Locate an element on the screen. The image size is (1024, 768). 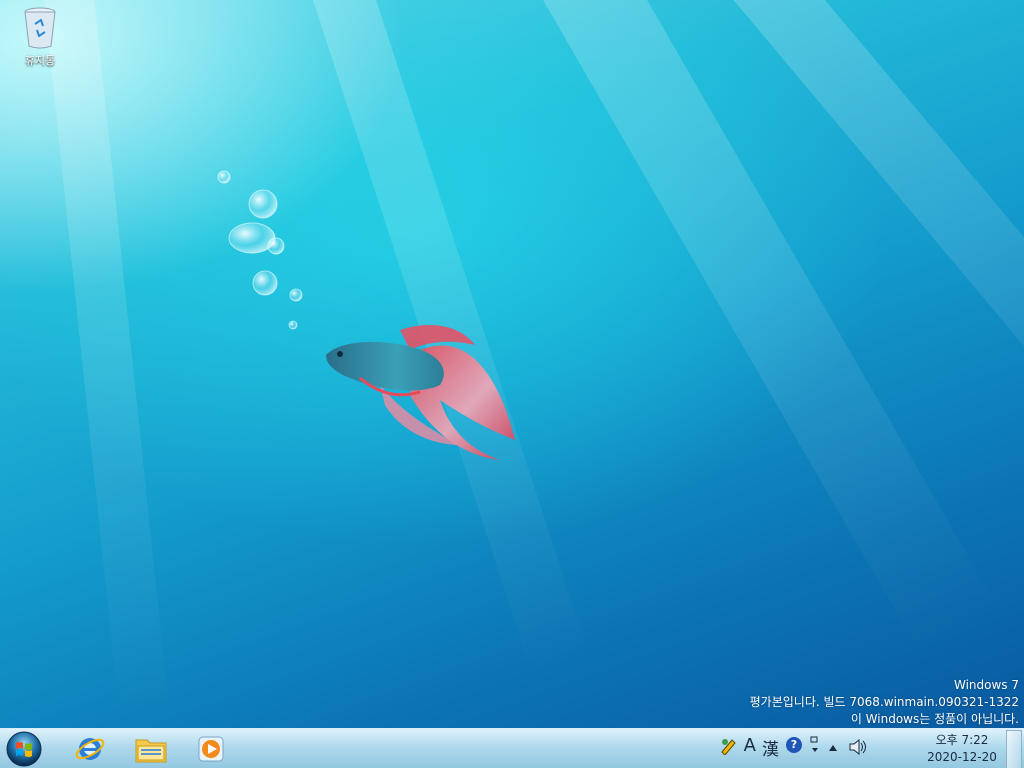
ime-mode-toggle: A is located at coordinates (750, 745).